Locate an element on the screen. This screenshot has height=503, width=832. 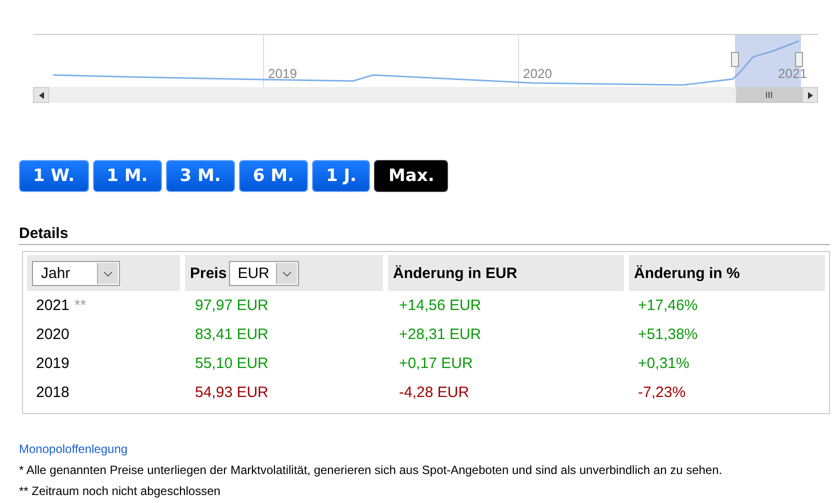
range-button: 6 M. is located at coordinates (273, 176).